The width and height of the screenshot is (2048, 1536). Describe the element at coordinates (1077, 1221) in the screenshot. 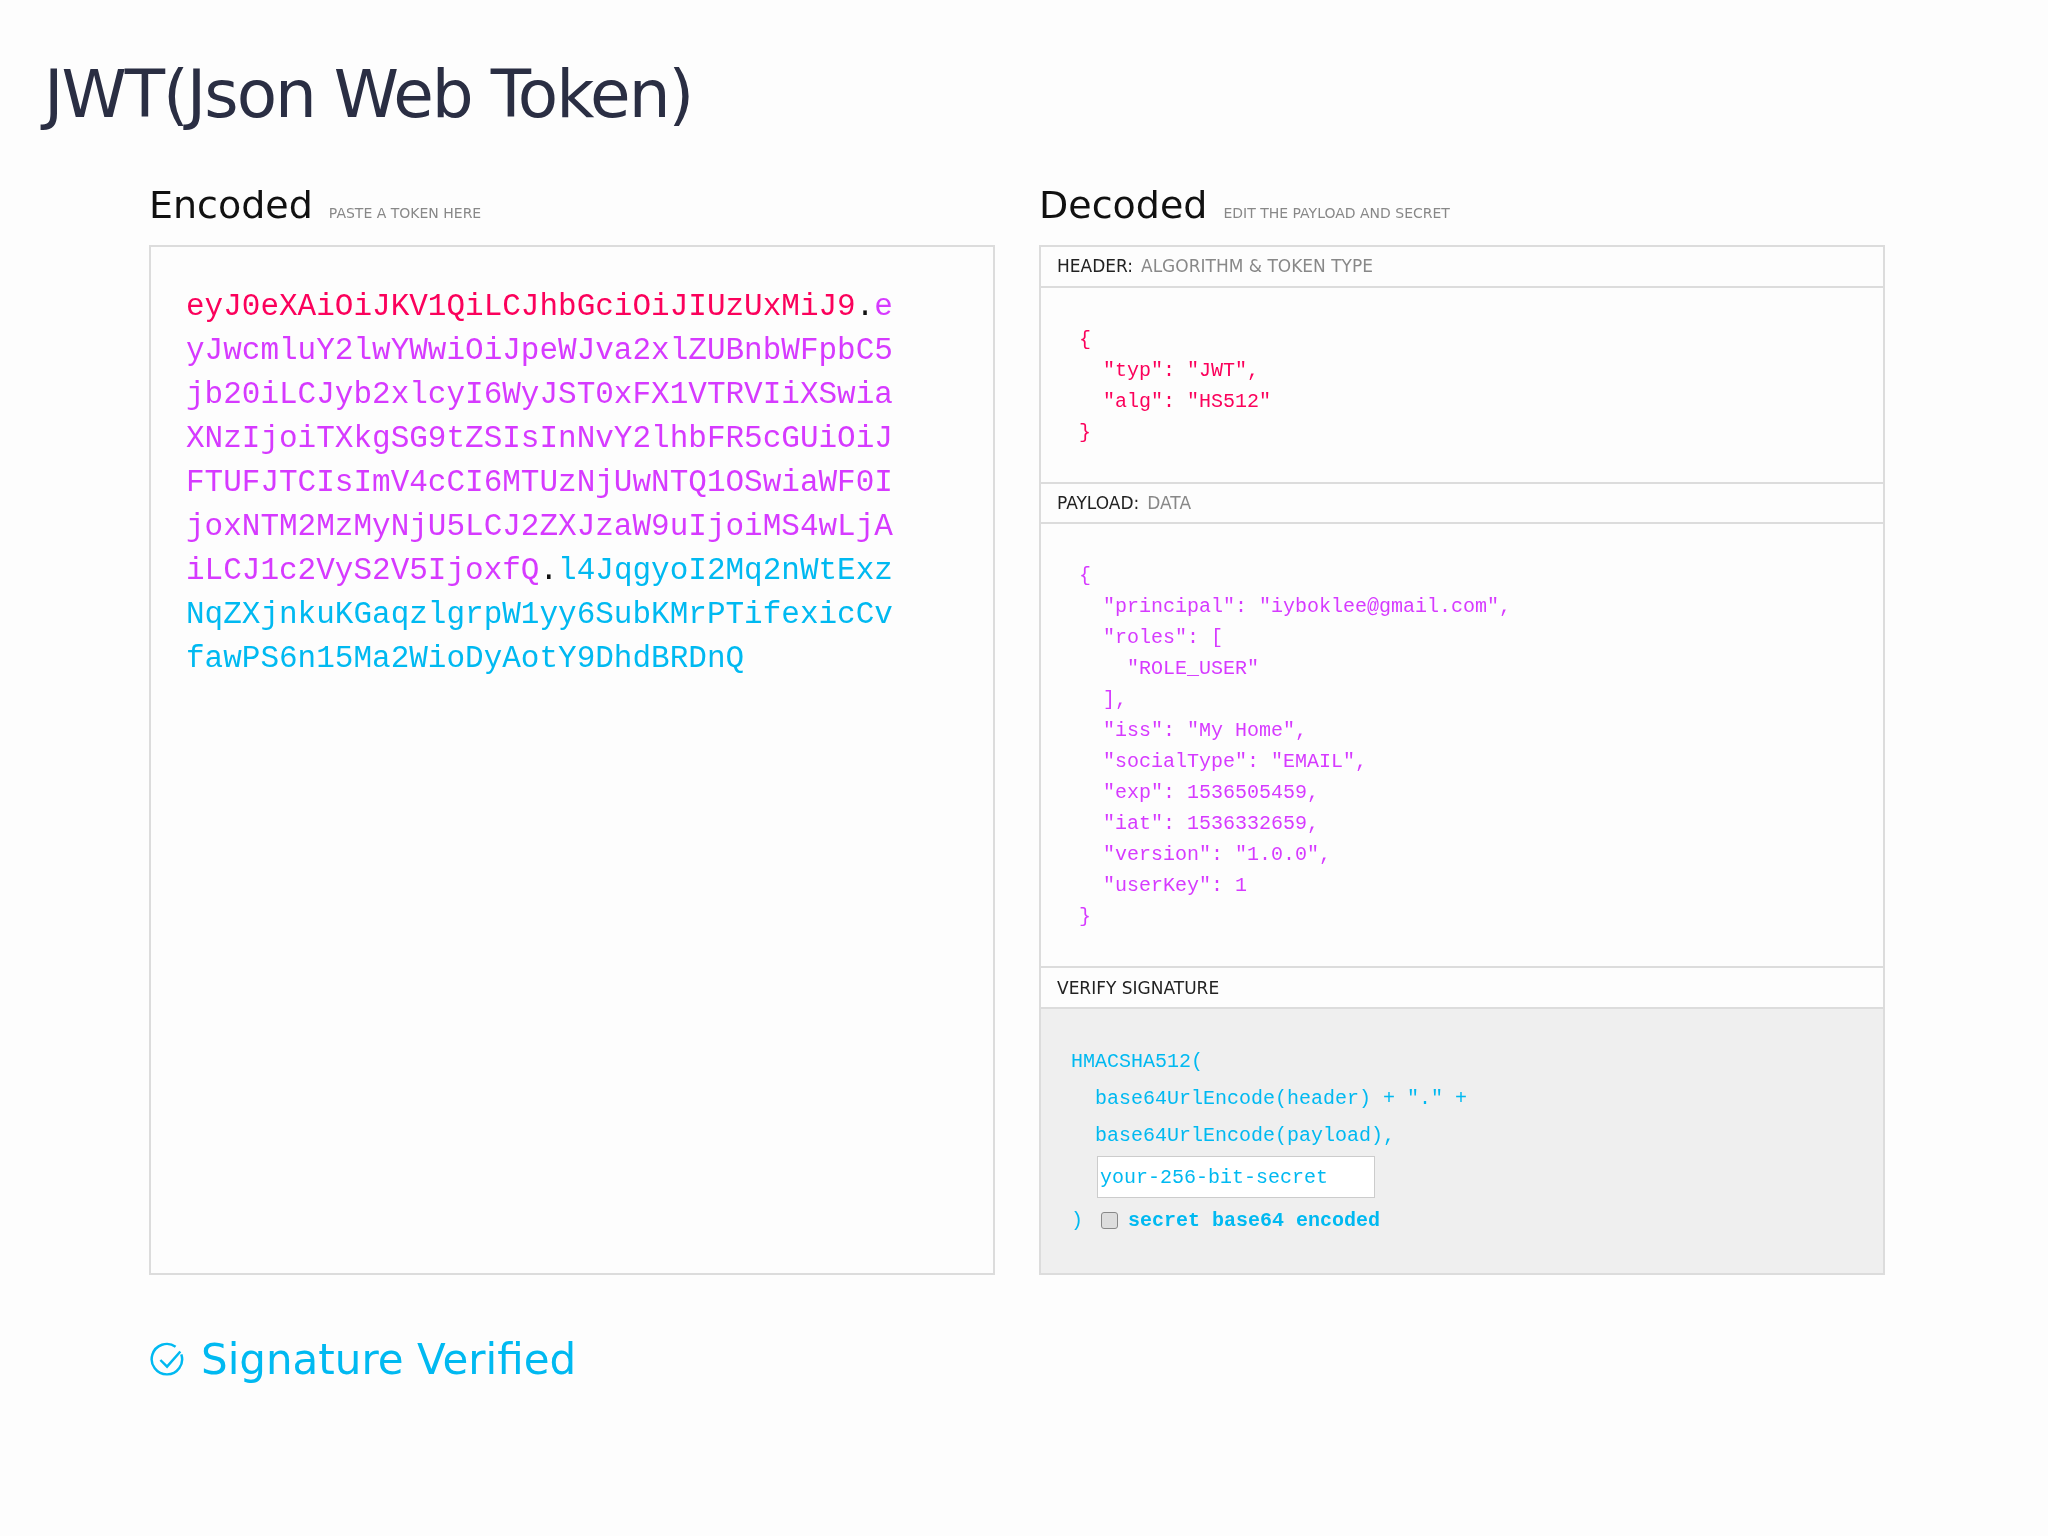

I see `code-line: )` at that location.